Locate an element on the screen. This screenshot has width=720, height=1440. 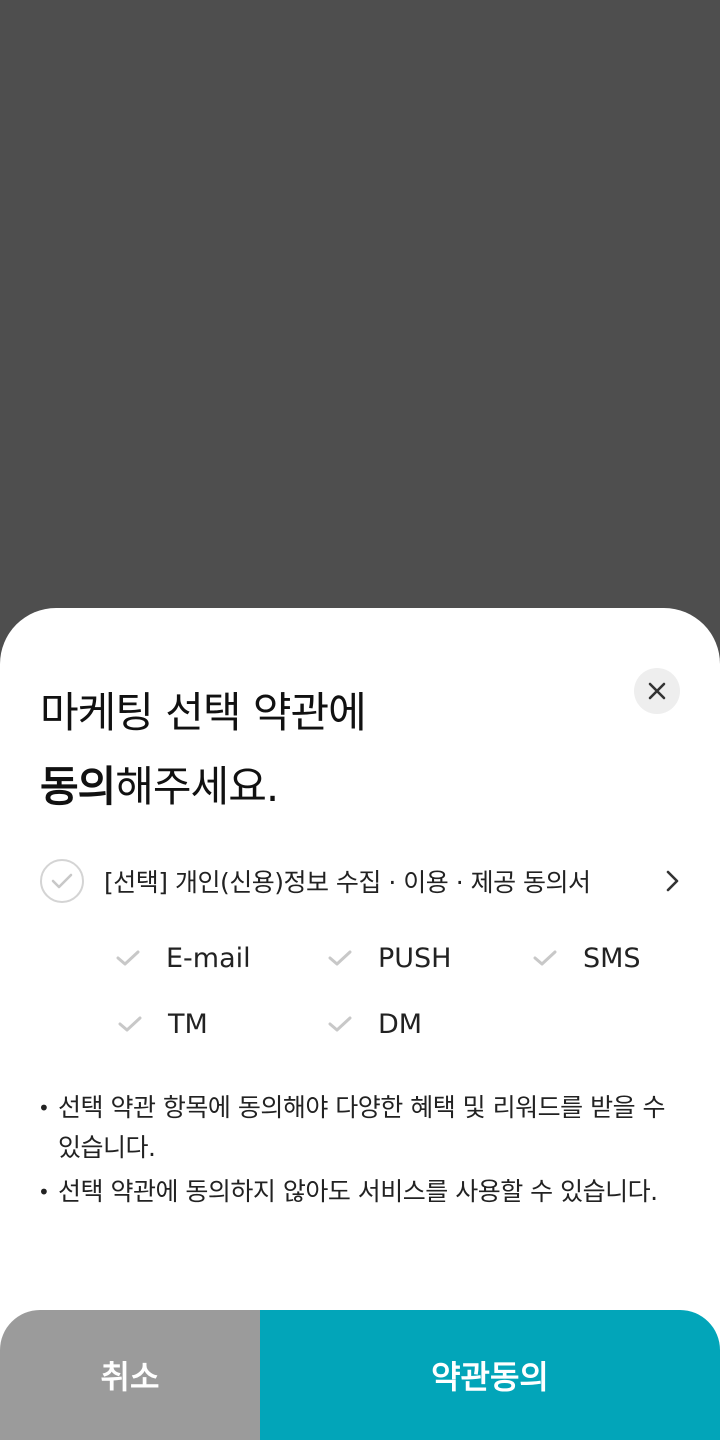
channel-dm-label: DM is located at coordinates (400, 1024).